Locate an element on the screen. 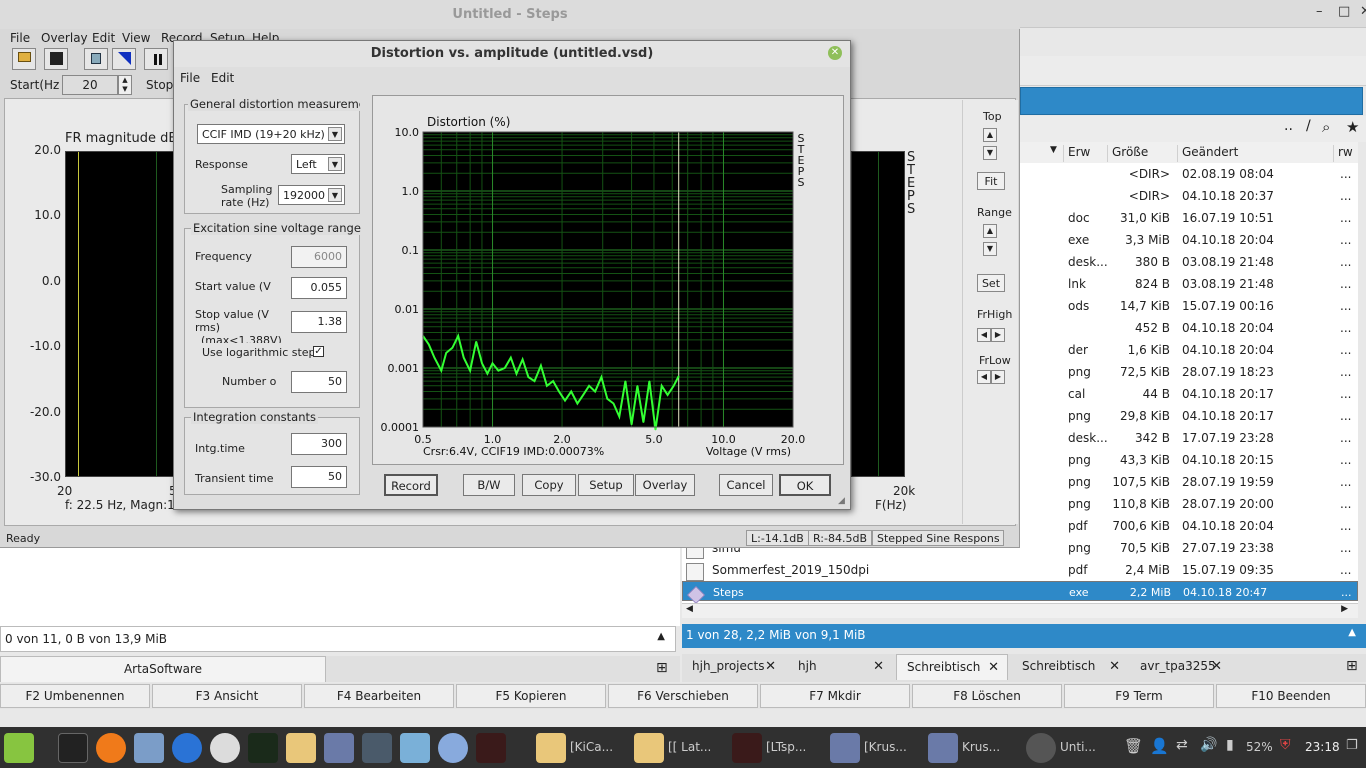 The width and height of the screenshot is (1366, 768). search-icon: ⌕ is located at coordinates (1326, 127).